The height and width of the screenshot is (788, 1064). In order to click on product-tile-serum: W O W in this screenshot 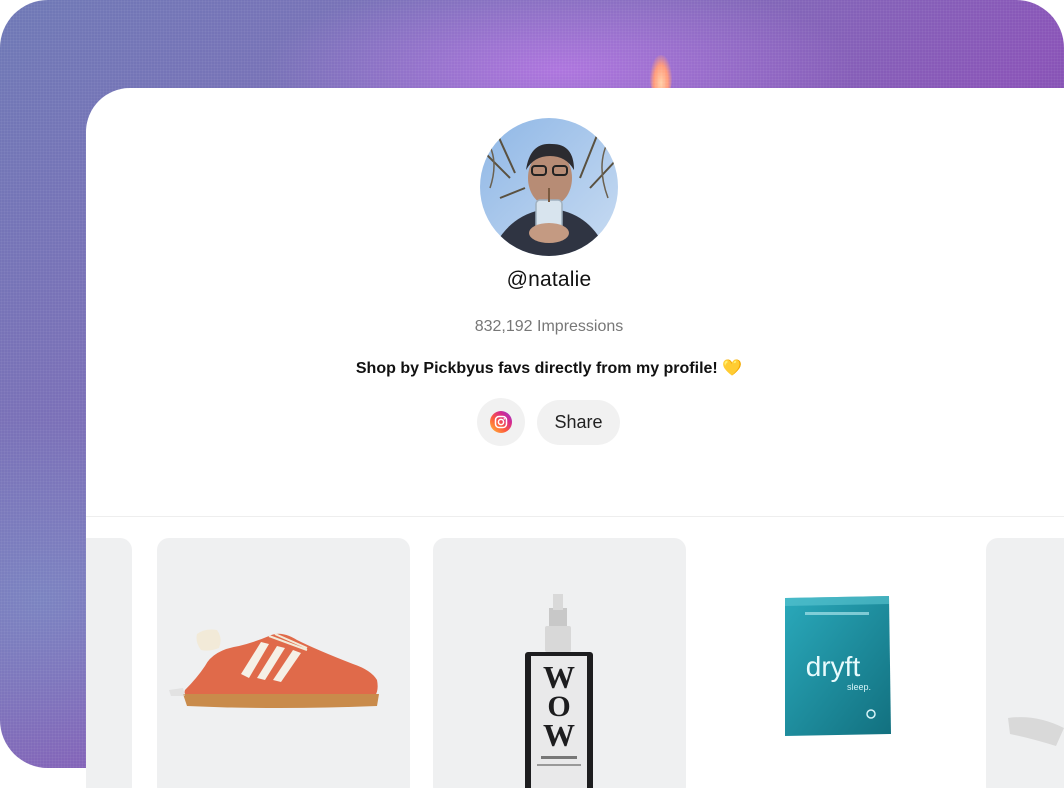, I will do `click(559, 663)`.